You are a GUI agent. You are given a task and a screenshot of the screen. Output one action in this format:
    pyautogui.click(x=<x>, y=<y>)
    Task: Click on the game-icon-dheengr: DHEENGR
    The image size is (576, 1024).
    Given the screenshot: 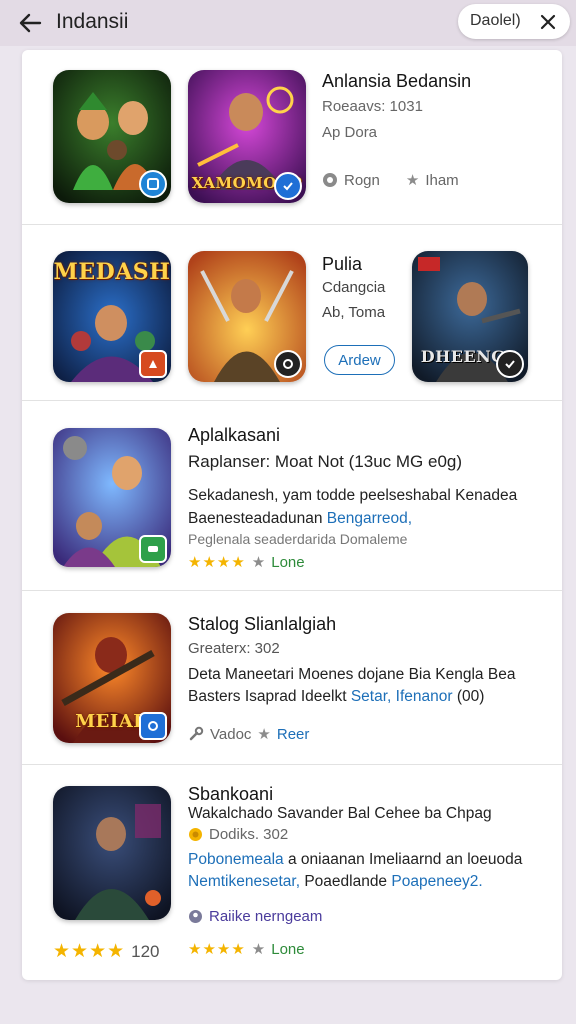 What is the action you would take?
    pyautogui.click(x=470, y=316)
    